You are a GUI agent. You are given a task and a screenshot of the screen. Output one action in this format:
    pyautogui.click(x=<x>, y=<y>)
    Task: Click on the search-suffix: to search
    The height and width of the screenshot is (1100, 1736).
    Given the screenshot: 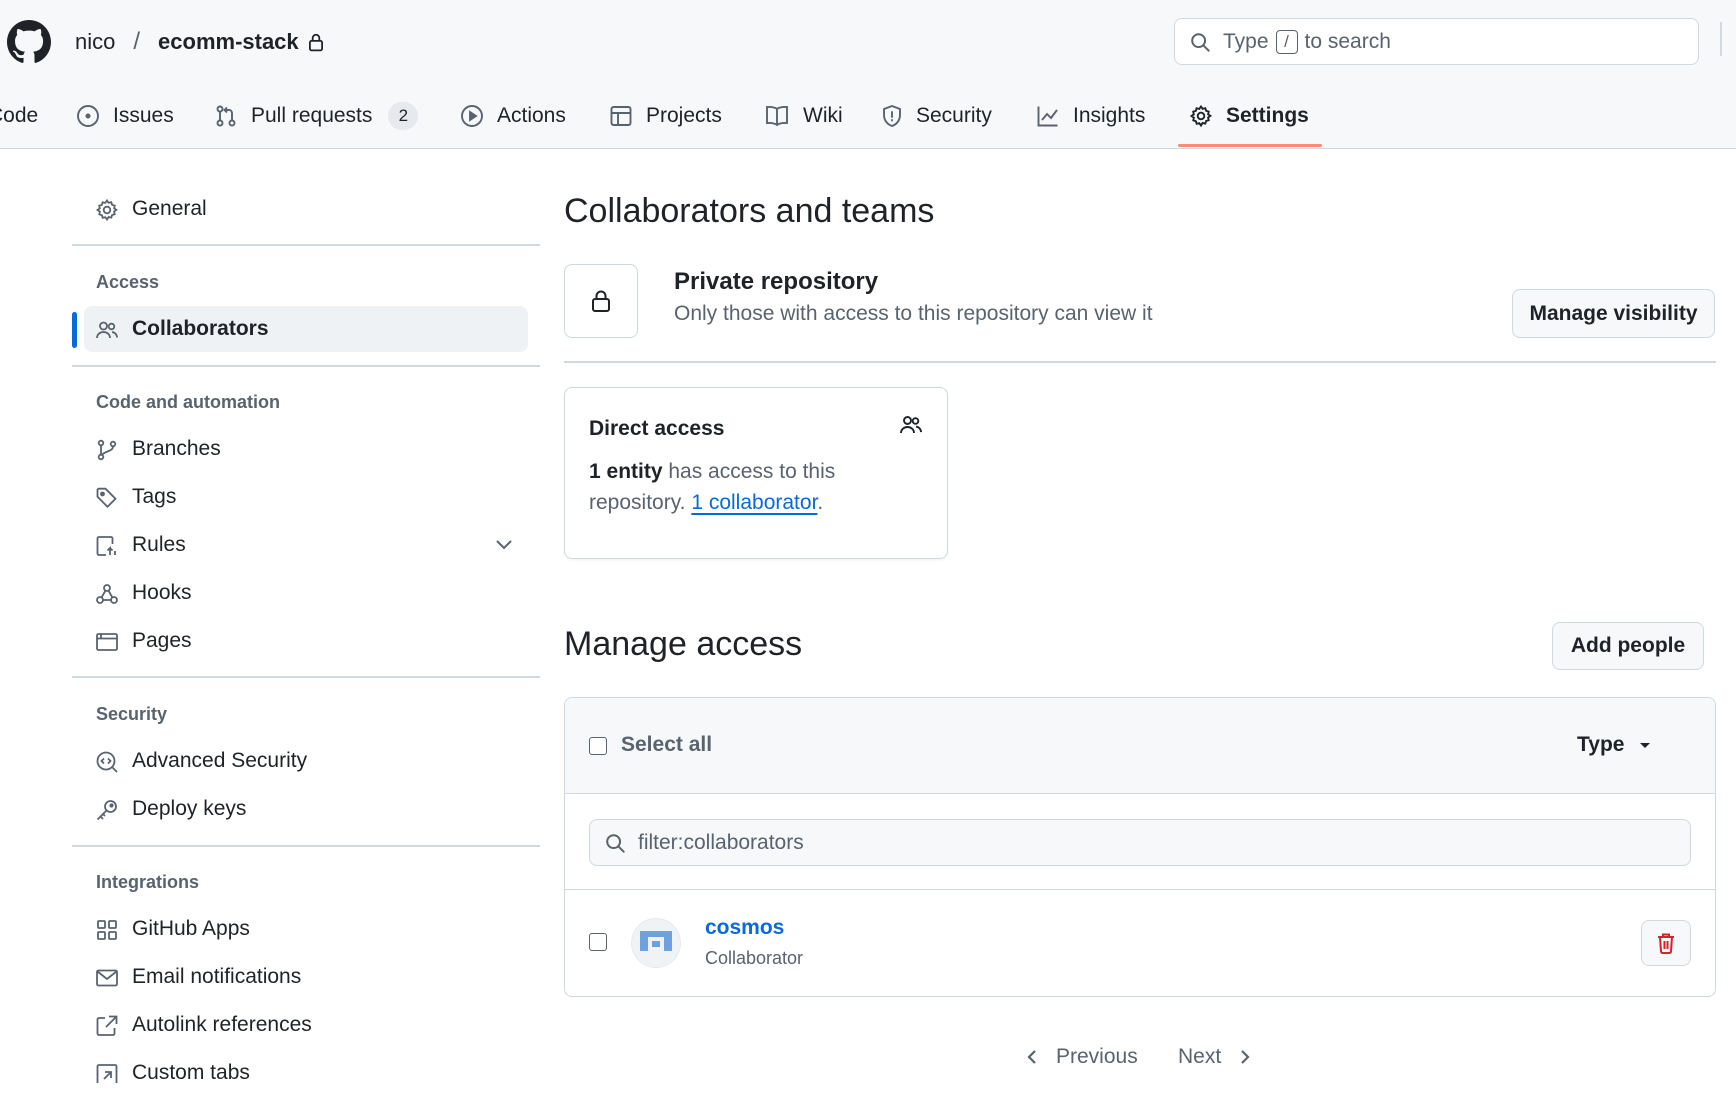 What is the action you would take?
    pyautogui.click(x=1347, y=41)
    